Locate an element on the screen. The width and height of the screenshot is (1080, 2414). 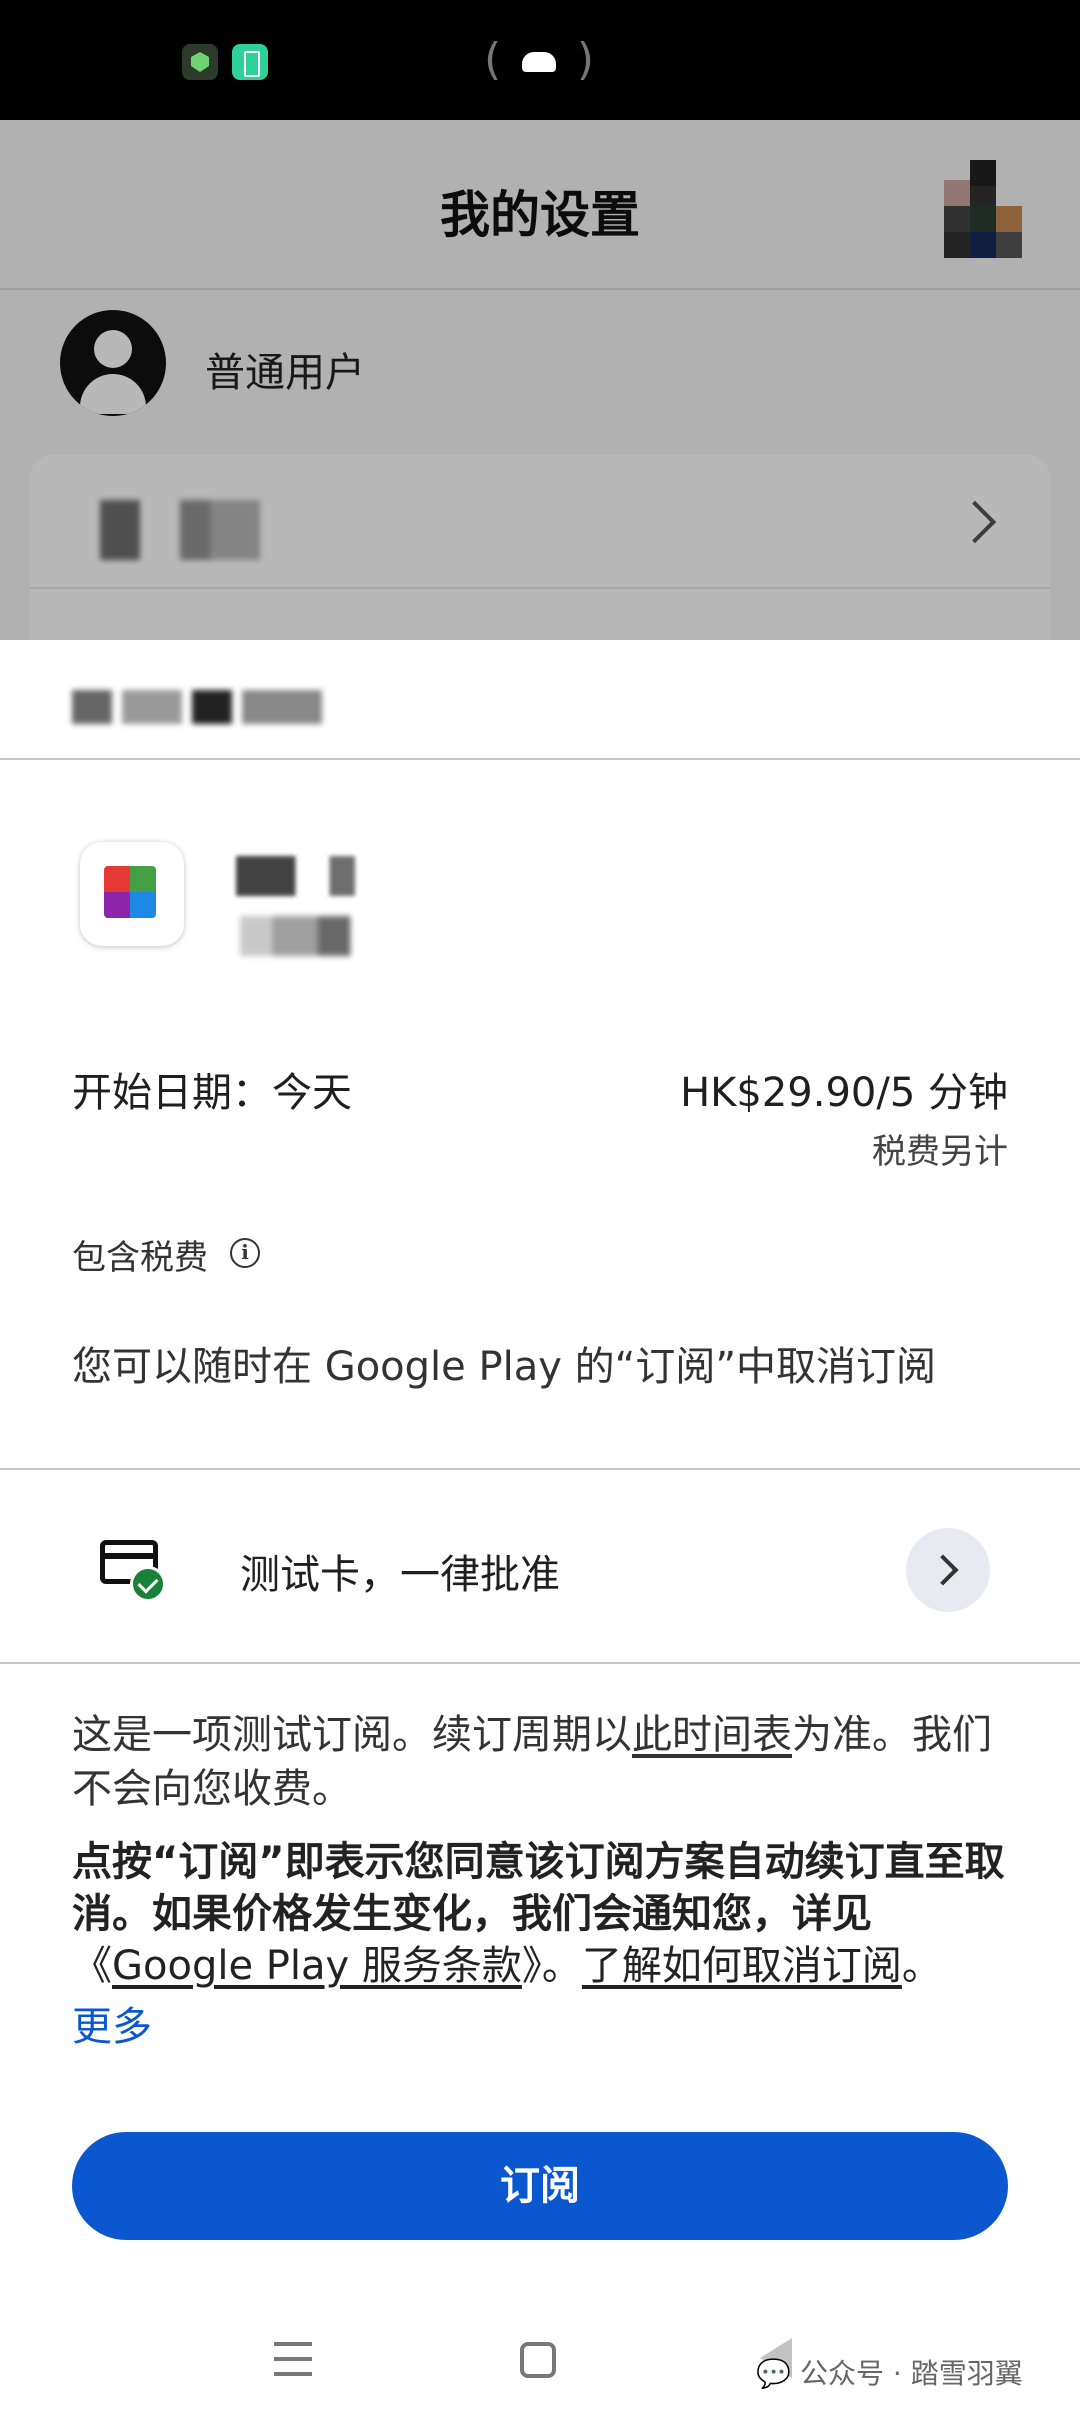
check-circle-icon is located at coordinates (148, 1584).